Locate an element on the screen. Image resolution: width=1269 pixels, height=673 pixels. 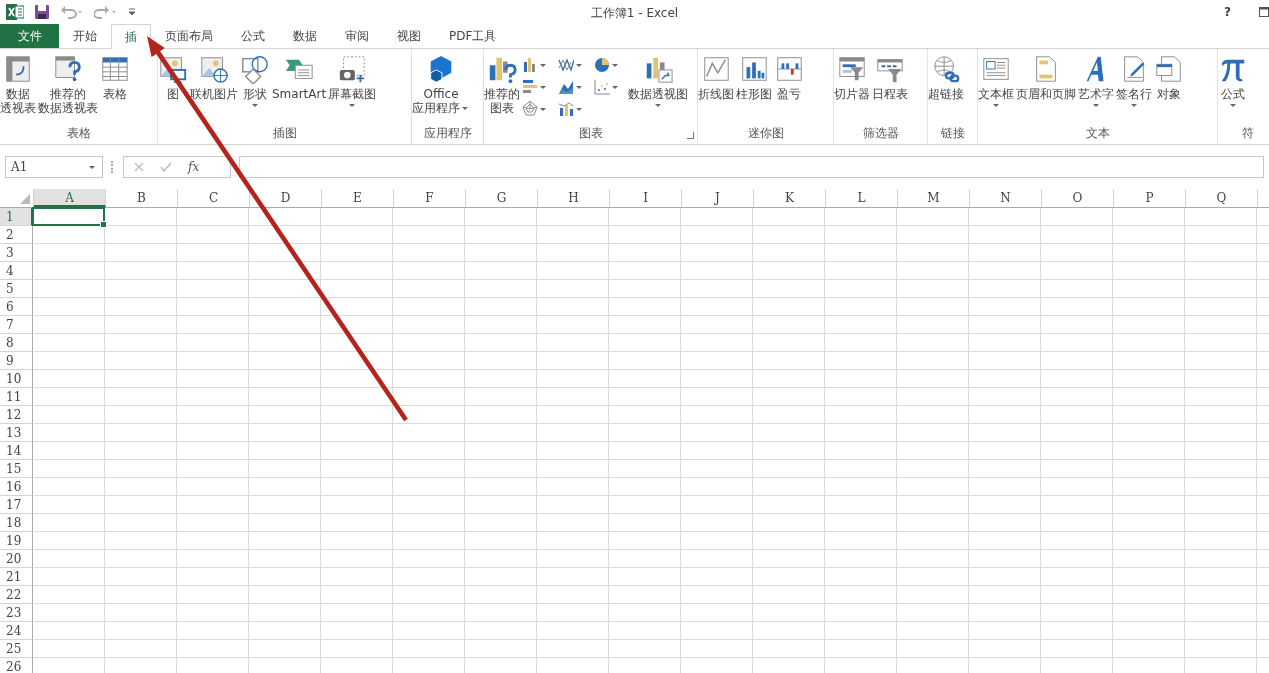
row-header: 13 is located at coordinates (16, 433).